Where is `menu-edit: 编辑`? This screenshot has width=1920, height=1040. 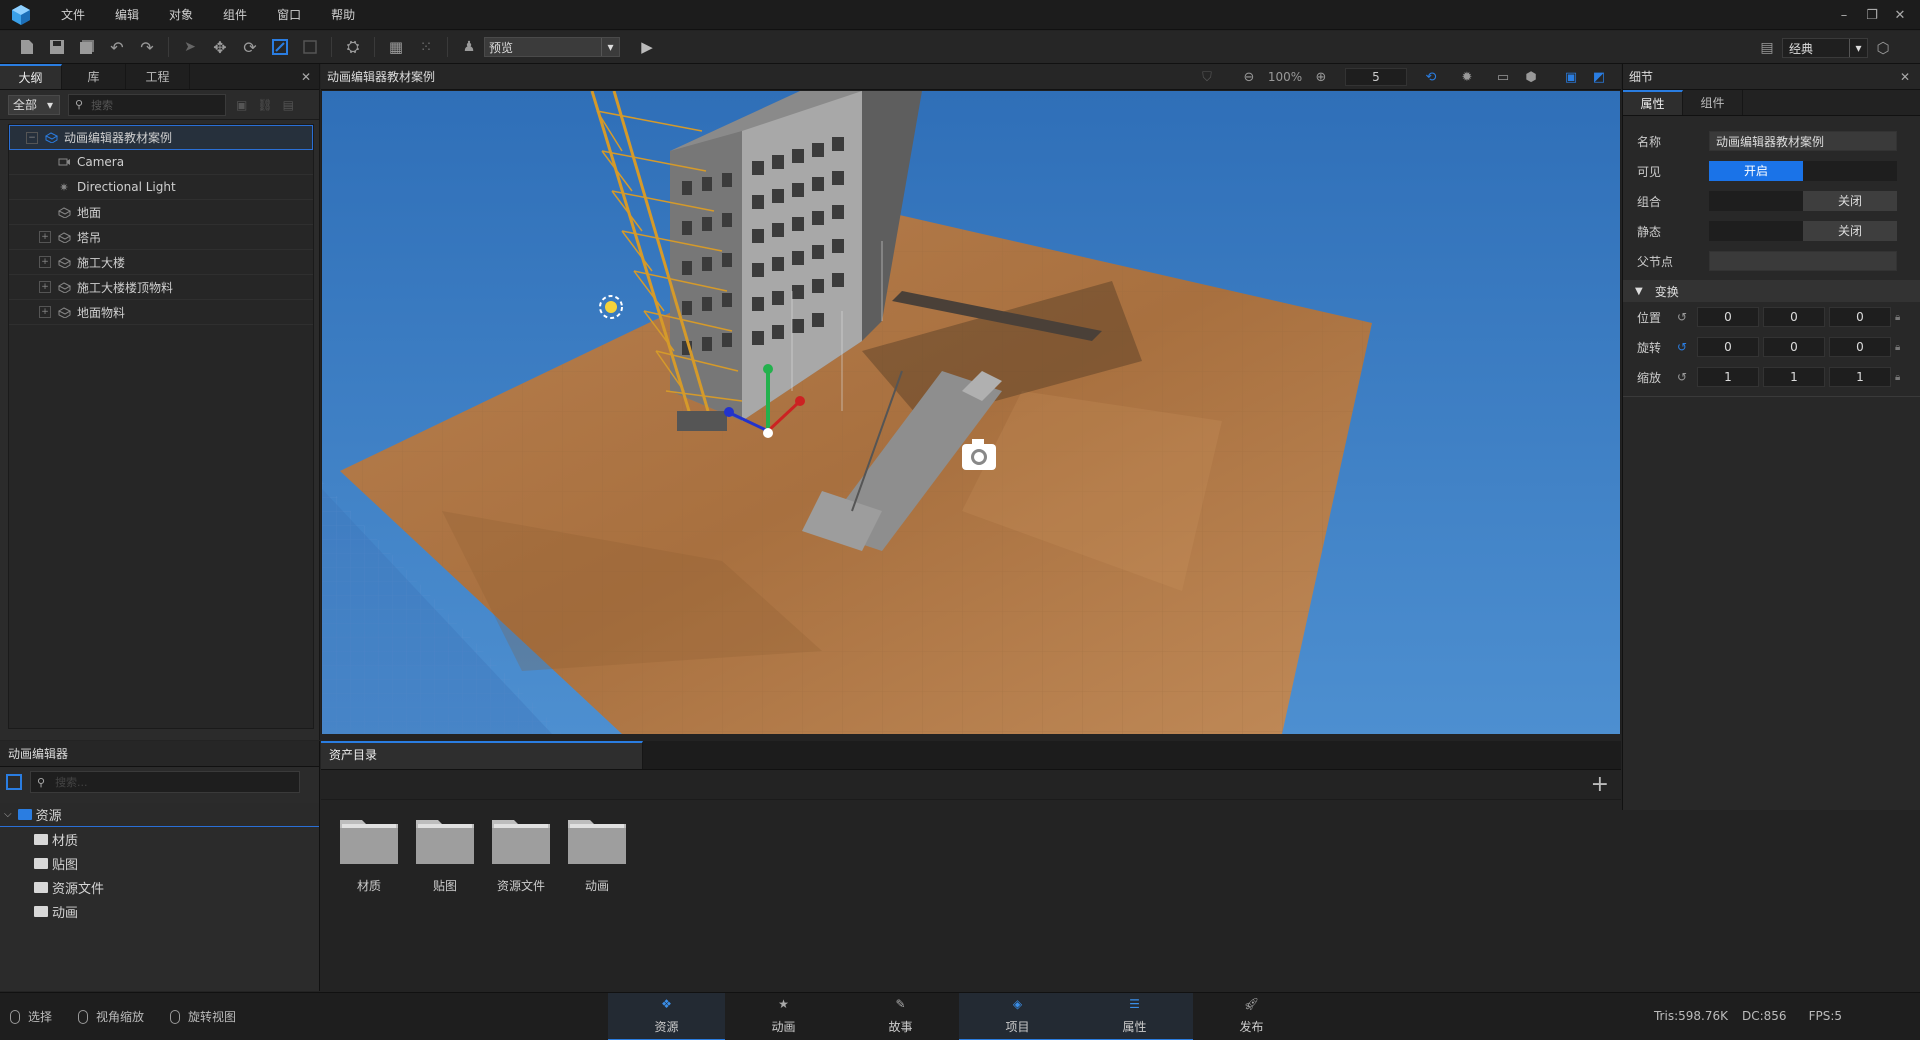
menu-edit: 编辑 is located at coordinates (127, 15).